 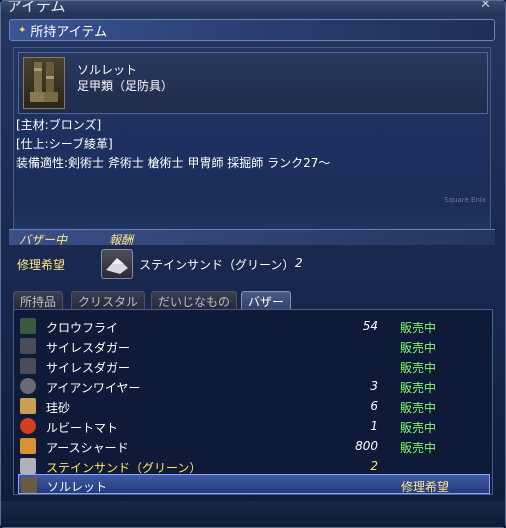 I want to click on item-type: 足甲類（足防具）, so click(x=125, y=86).